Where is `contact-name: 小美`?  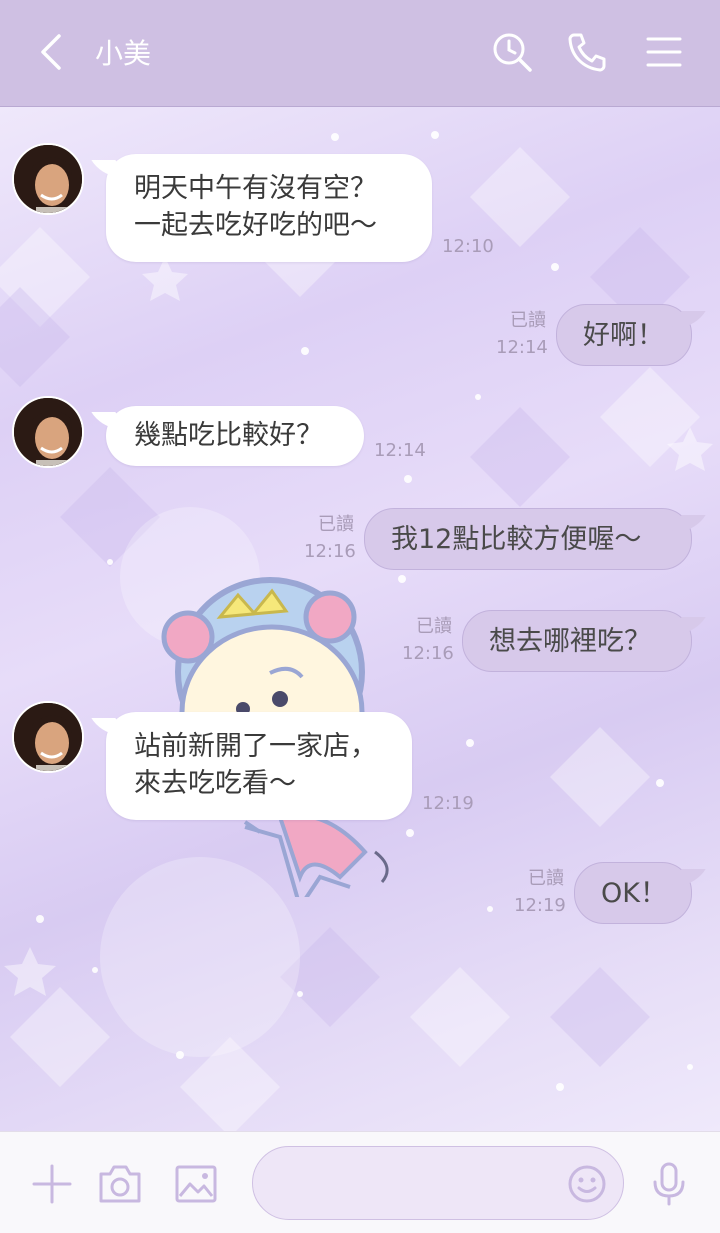
contact-name: 小美 is located at coordinates (123, 54).